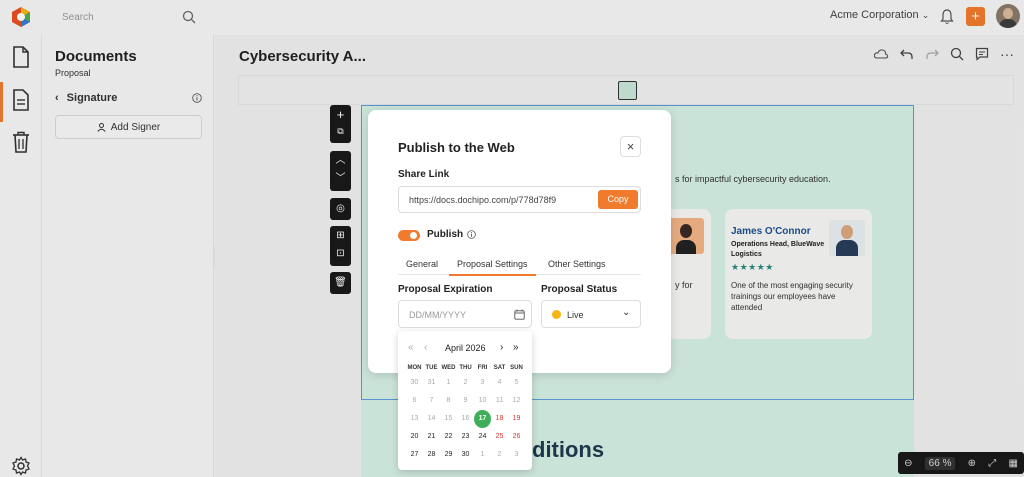 Image resolution: width=1024 pixels, height=477 pixels. I want to click on calendar-month-label: April 2026, so click(465, 348).